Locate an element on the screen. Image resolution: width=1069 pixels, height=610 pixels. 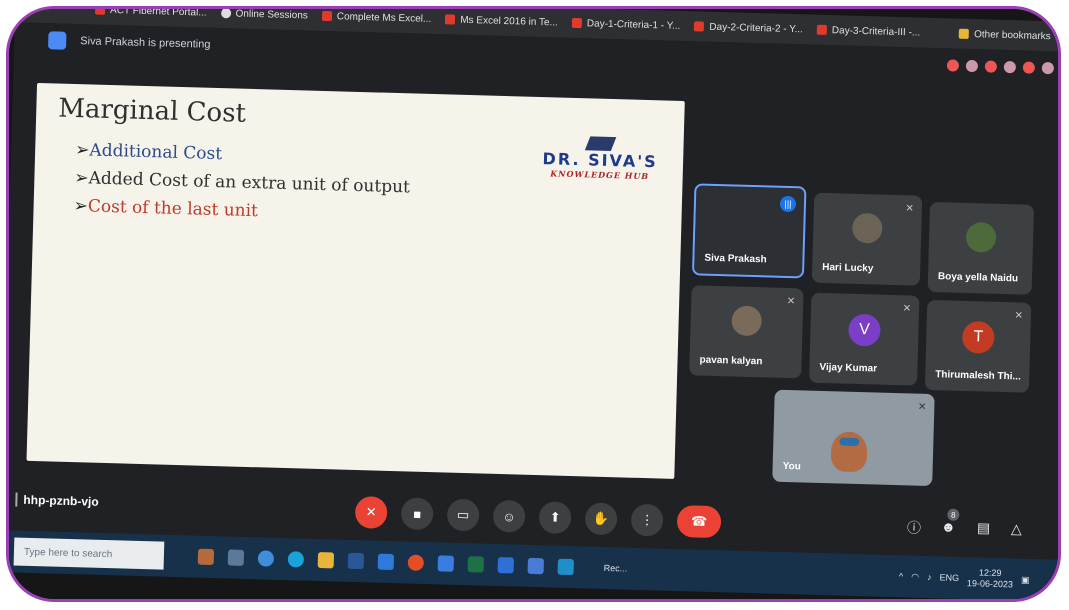
reactions-button: ☺ is located at coordinates (509, 516).